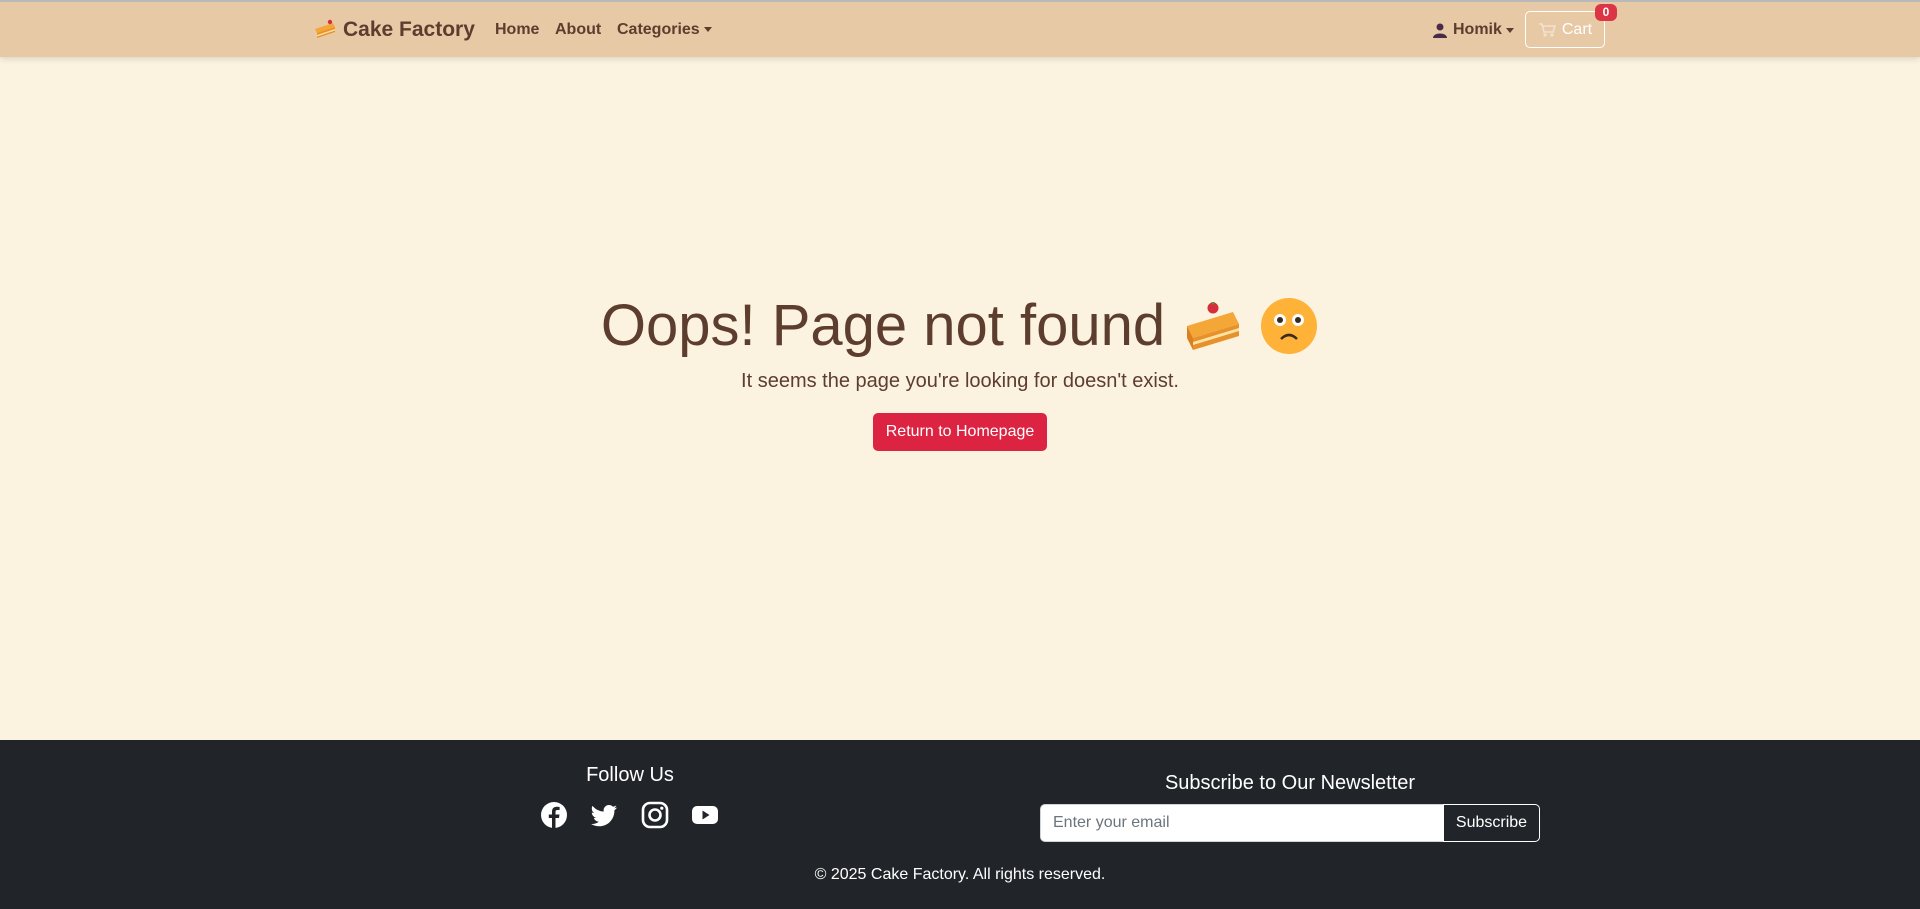 This screenshot has width=1920, height=909. I want to click on nav-about: About, so click(578, 30).